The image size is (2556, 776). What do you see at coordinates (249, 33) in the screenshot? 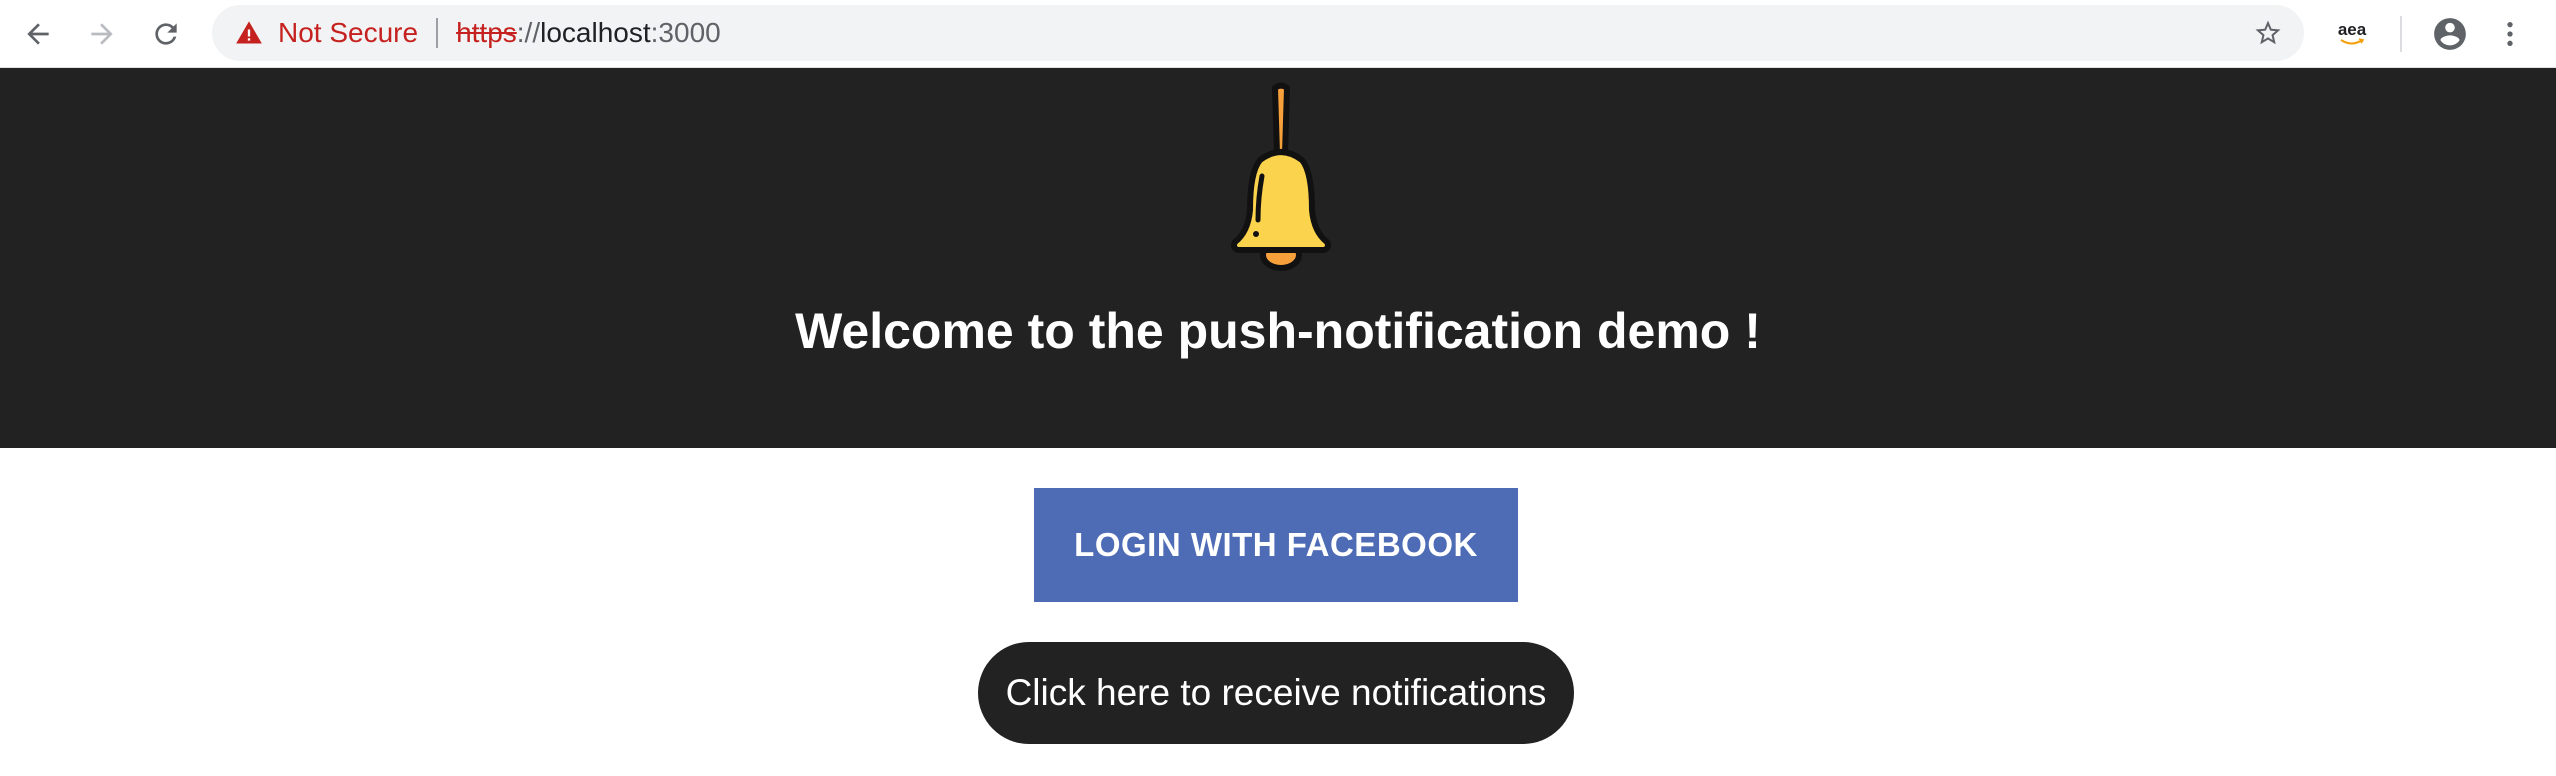
I see `warning-triangle-icon` at bounding box center [249, 33].